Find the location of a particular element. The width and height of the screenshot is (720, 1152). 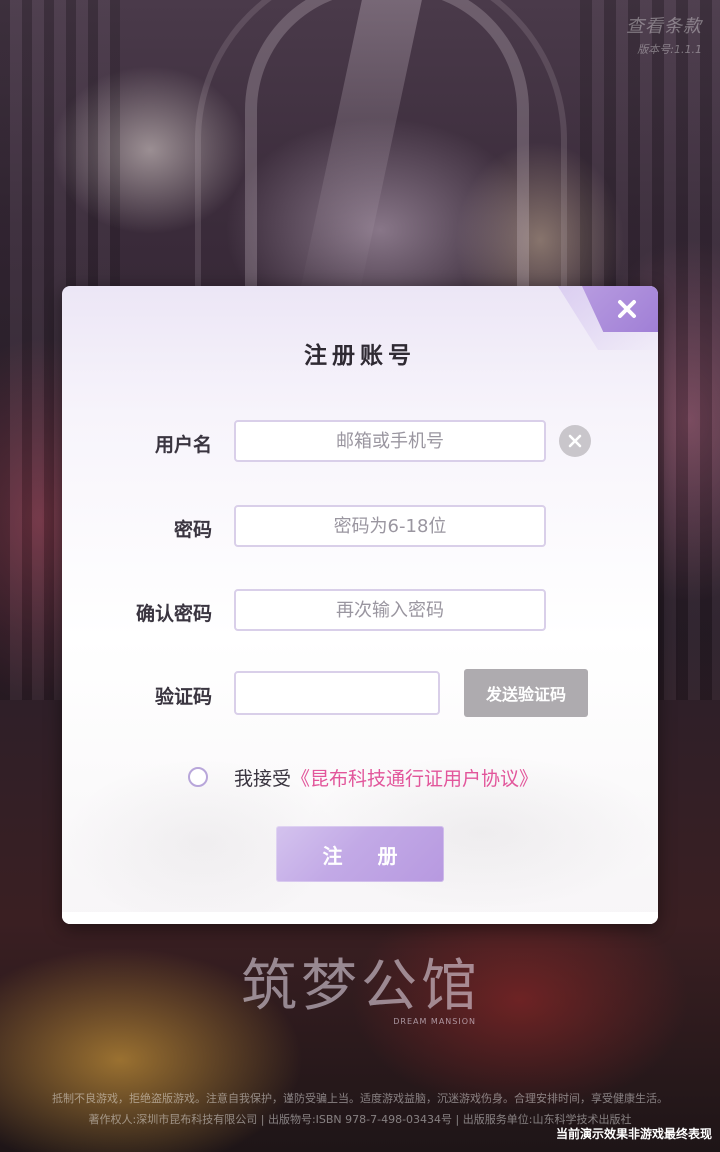

send-code-button: 发送验证码 is located at coordinates (526, 693).